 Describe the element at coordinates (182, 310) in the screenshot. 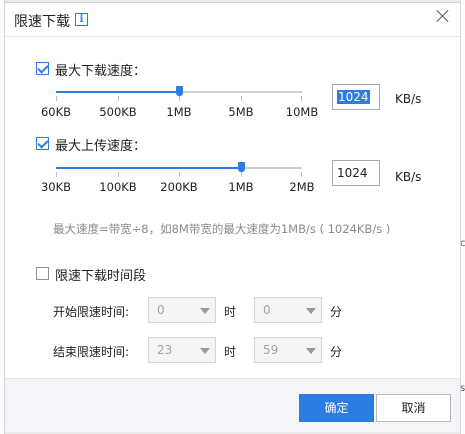

I see `start-hour-select: 0` at that location.